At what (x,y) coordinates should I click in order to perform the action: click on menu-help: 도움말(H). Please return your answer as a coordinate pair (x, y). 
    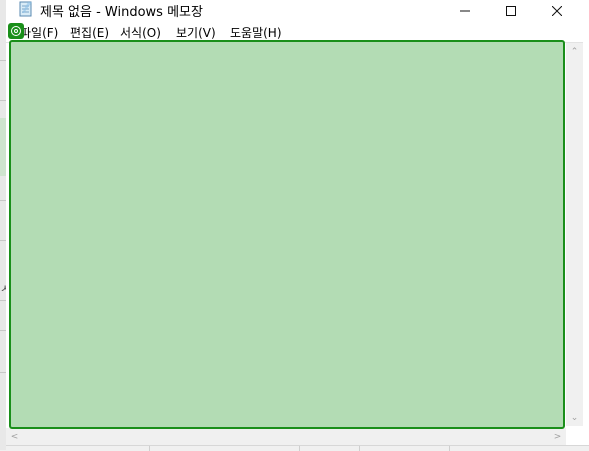
    Looking at the image, I should click on (256, 32).